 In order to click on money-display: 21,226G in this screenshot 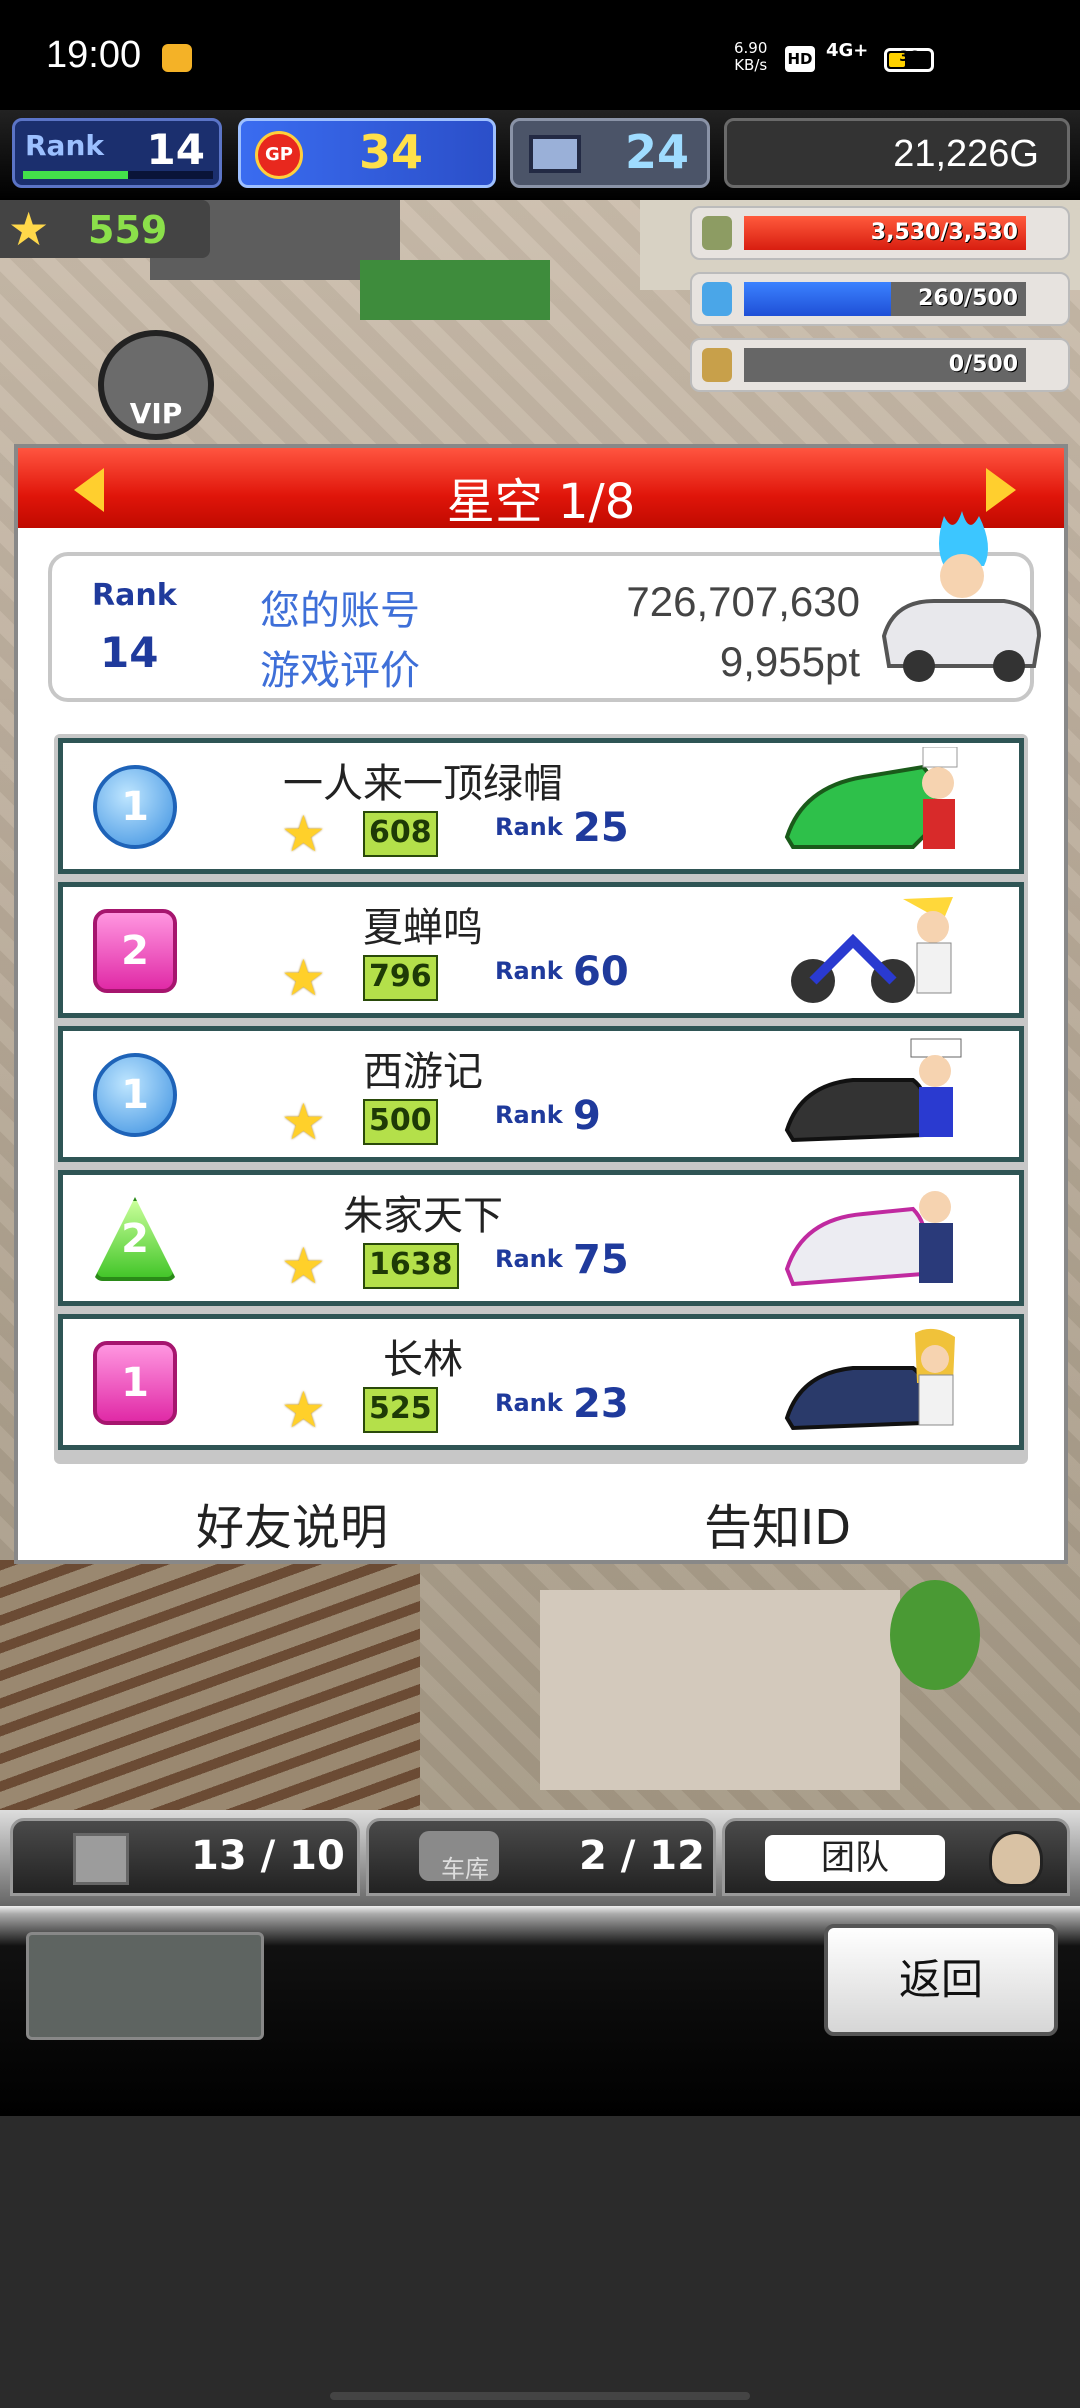, I will do `click(897, 153)`.